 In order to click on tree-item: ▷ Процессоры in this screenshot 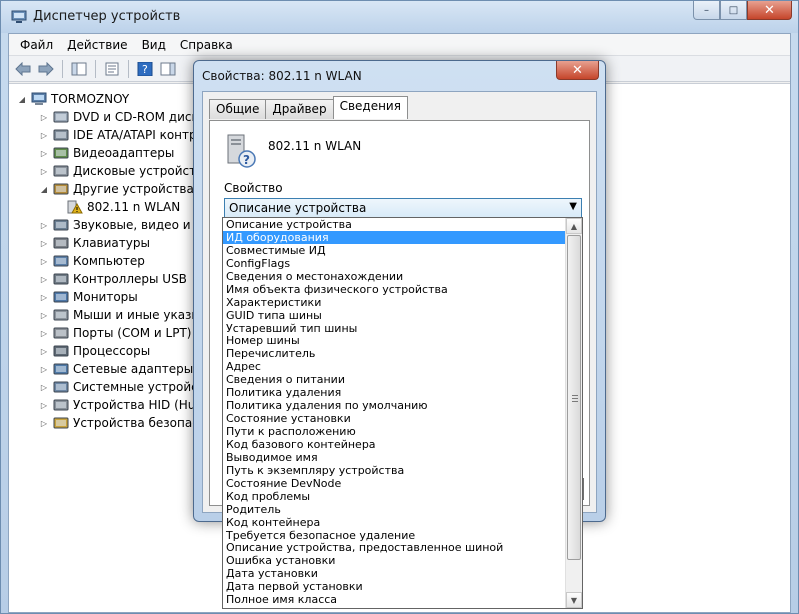, I will do `click(94, 351)`.